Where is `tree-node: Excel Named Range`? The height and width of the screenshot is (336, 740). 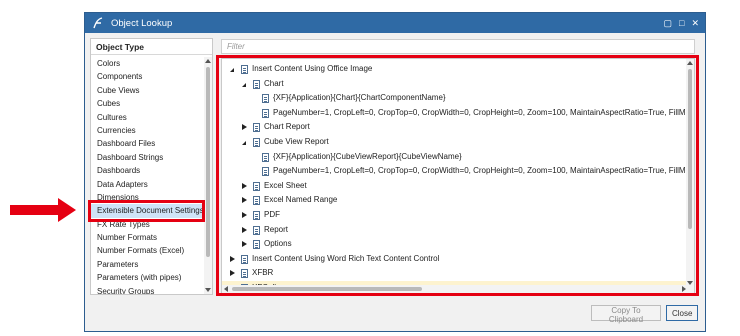 tree-node: Excel Named Range is located at coordinates (455, 200).